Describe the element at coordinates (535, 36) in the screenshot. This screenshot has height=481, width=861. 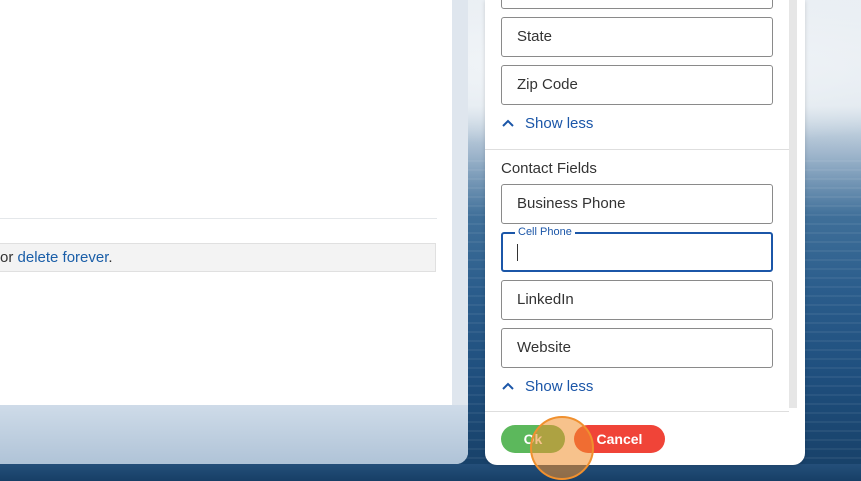
I see `state-placeholder: State` at that location.